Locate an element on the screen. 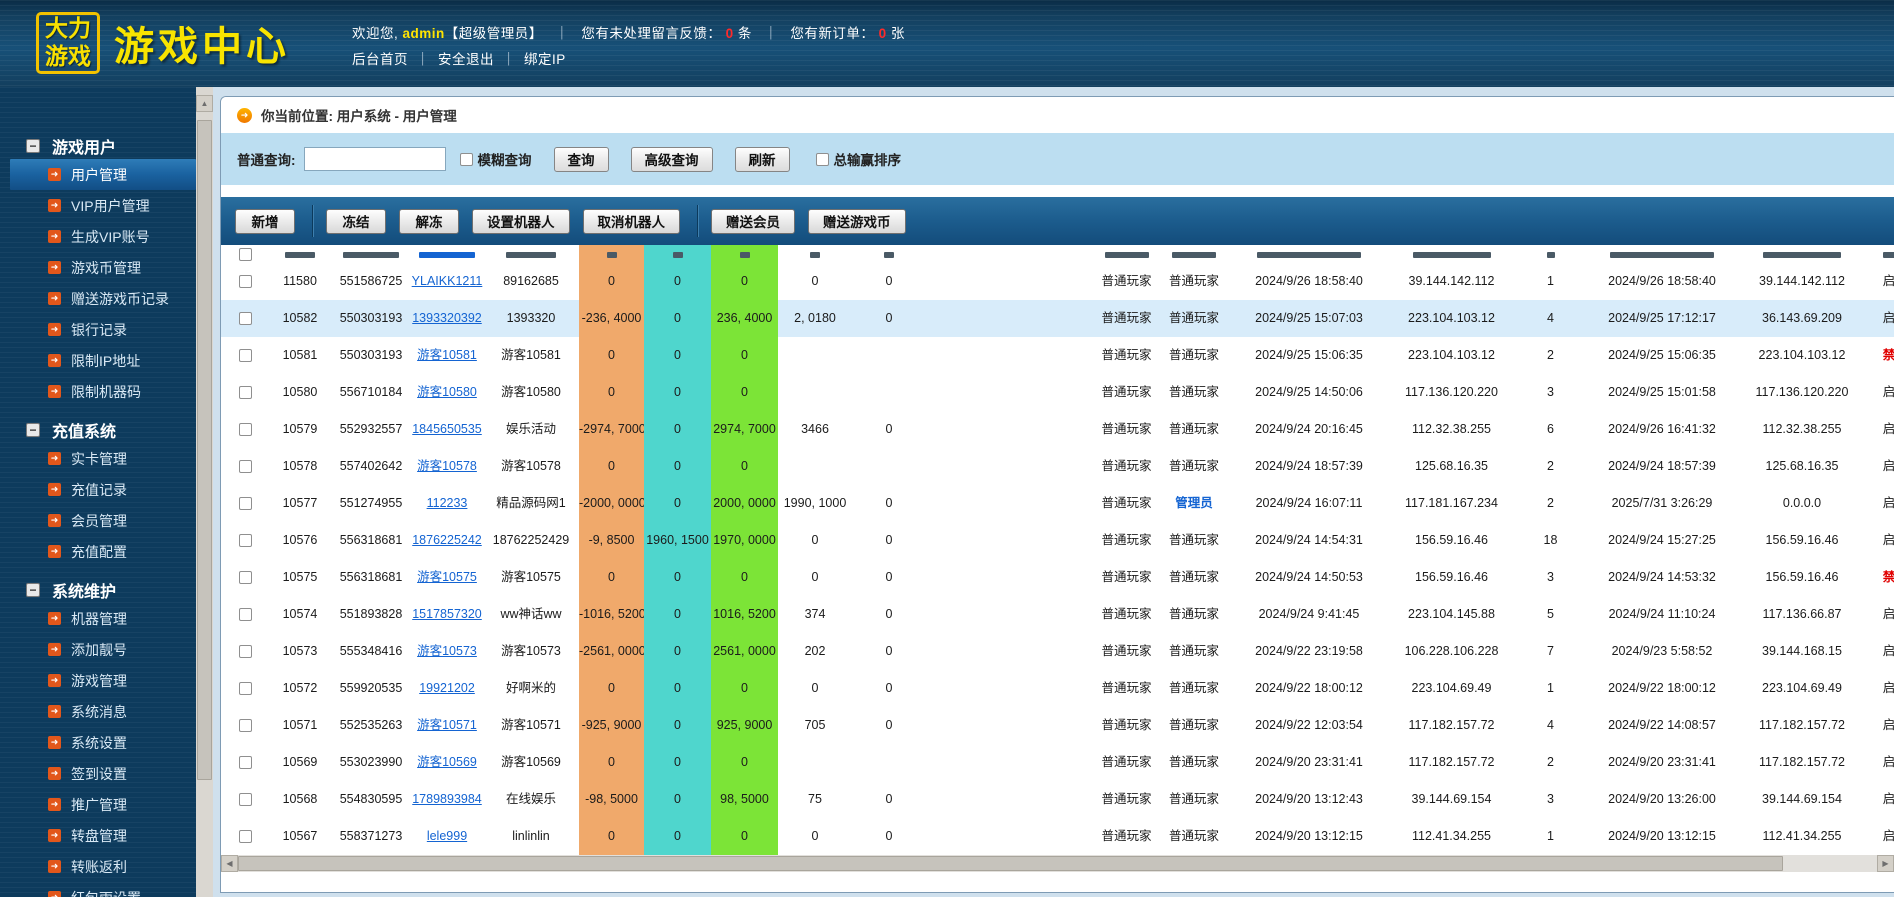 The width and height of the screenshot is (1894, 897). action-button: 新增 is located at coordinates (265, 221).